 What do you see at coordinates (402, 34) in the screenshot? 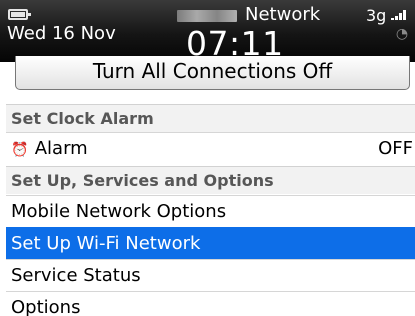
I see `wifi-icon: ◔` at bounding box center [402, 34].